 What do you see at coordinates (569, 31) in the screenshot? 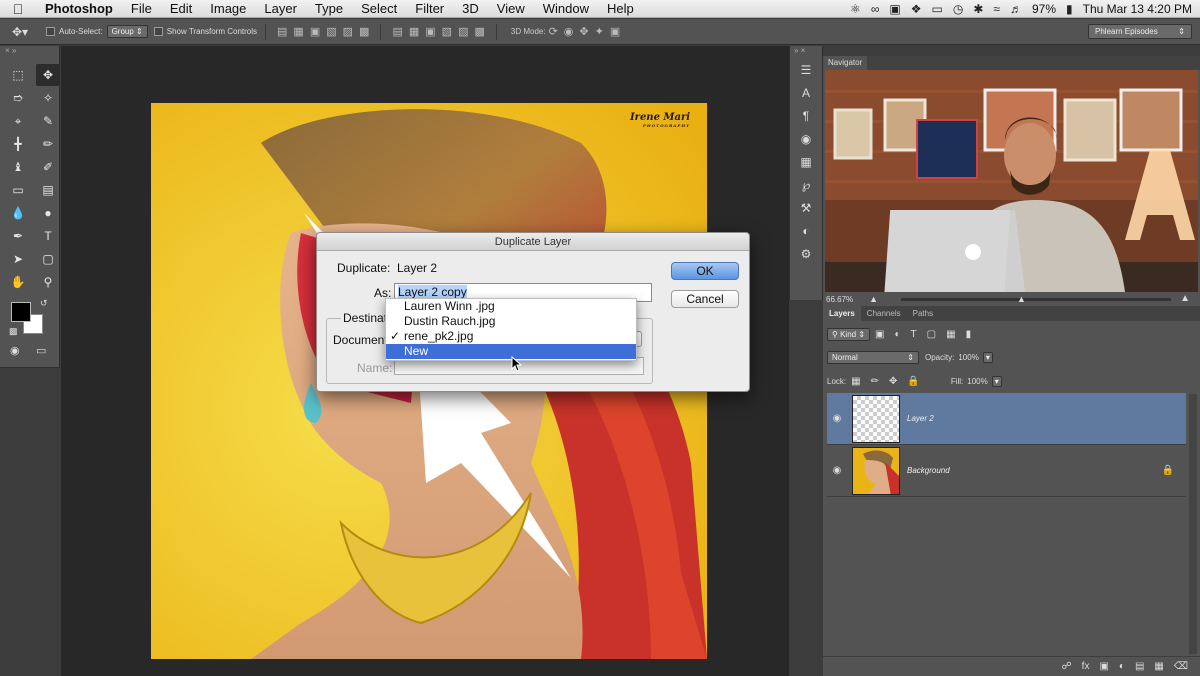
I see `3d-roll-icon: ◉` at bounding box center [569, 31].